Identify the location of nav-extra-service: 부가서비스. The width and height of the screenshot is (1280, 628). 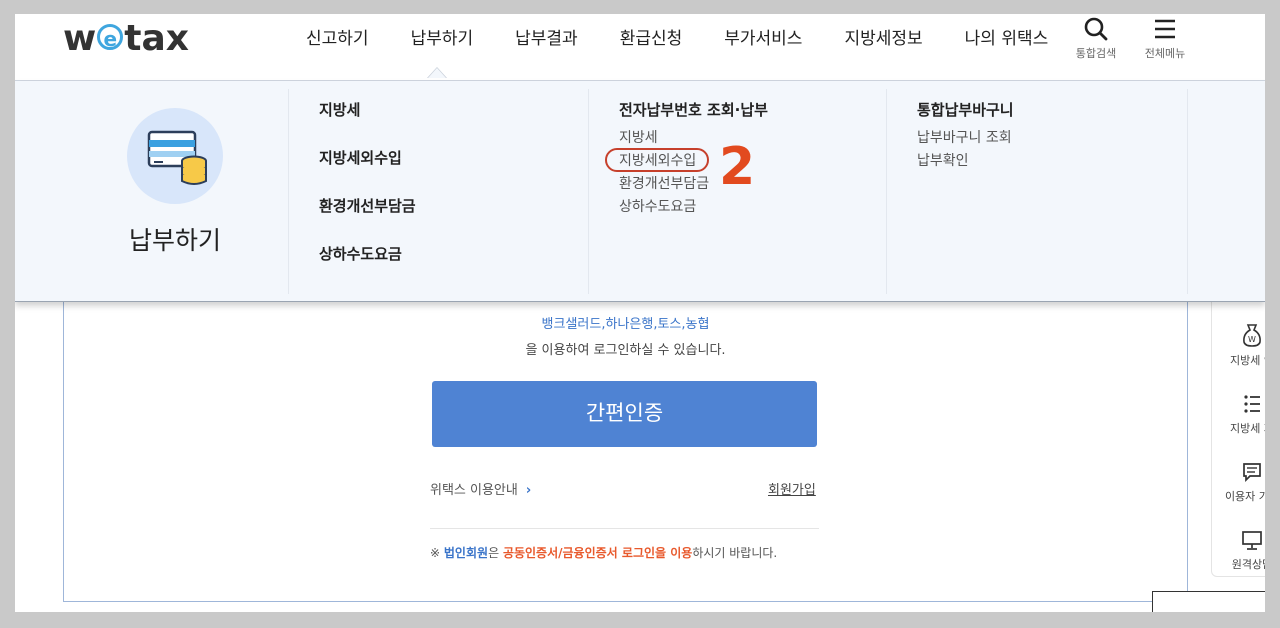
(763, 48).